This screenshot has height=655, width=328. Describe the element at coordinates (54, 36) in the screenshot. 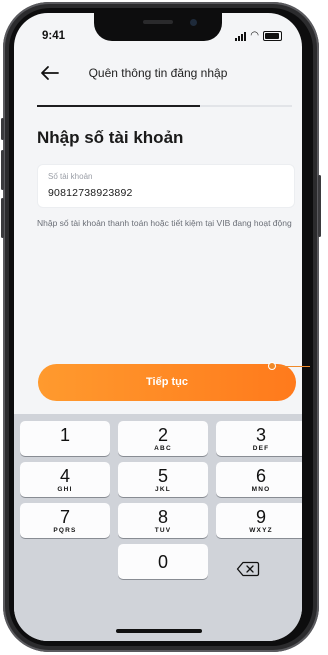

I see `status-time: 9:41` at that location.